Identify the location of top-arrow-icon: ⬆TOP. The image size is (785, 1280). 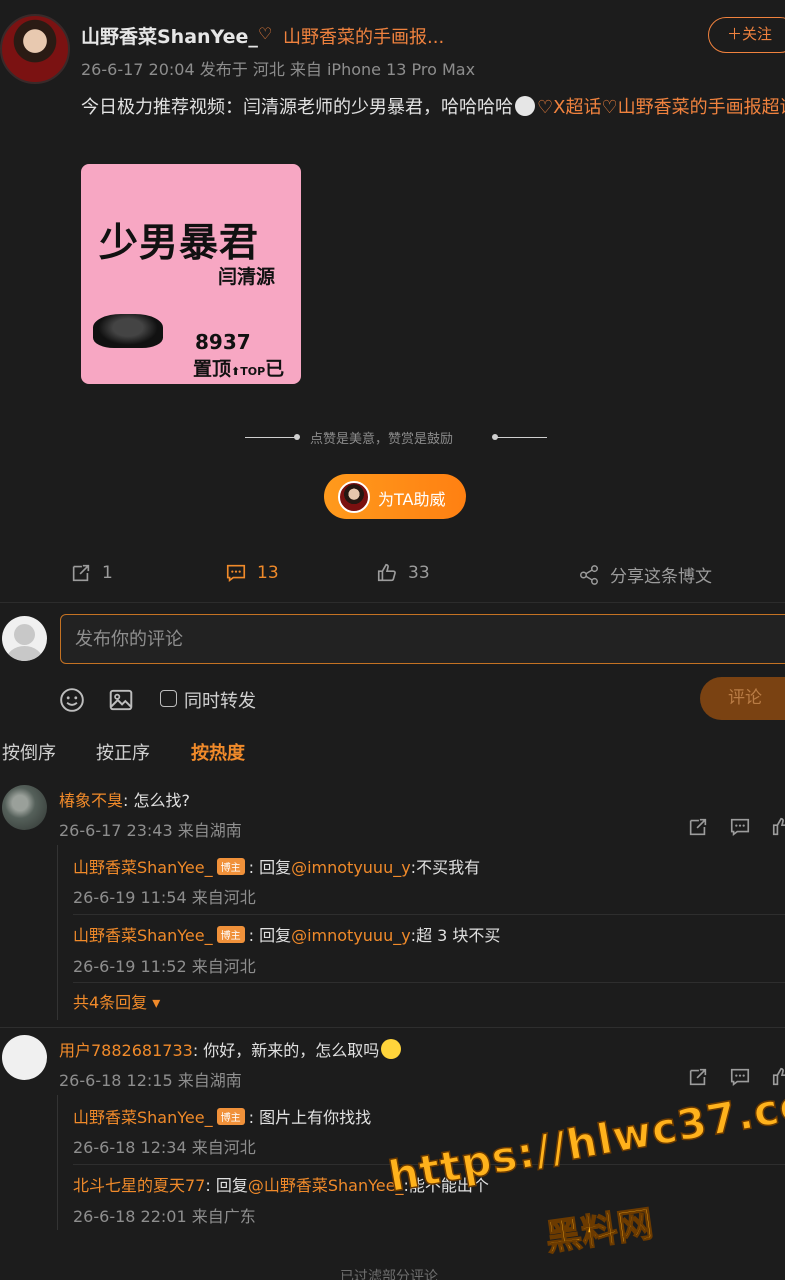
(248, 371).